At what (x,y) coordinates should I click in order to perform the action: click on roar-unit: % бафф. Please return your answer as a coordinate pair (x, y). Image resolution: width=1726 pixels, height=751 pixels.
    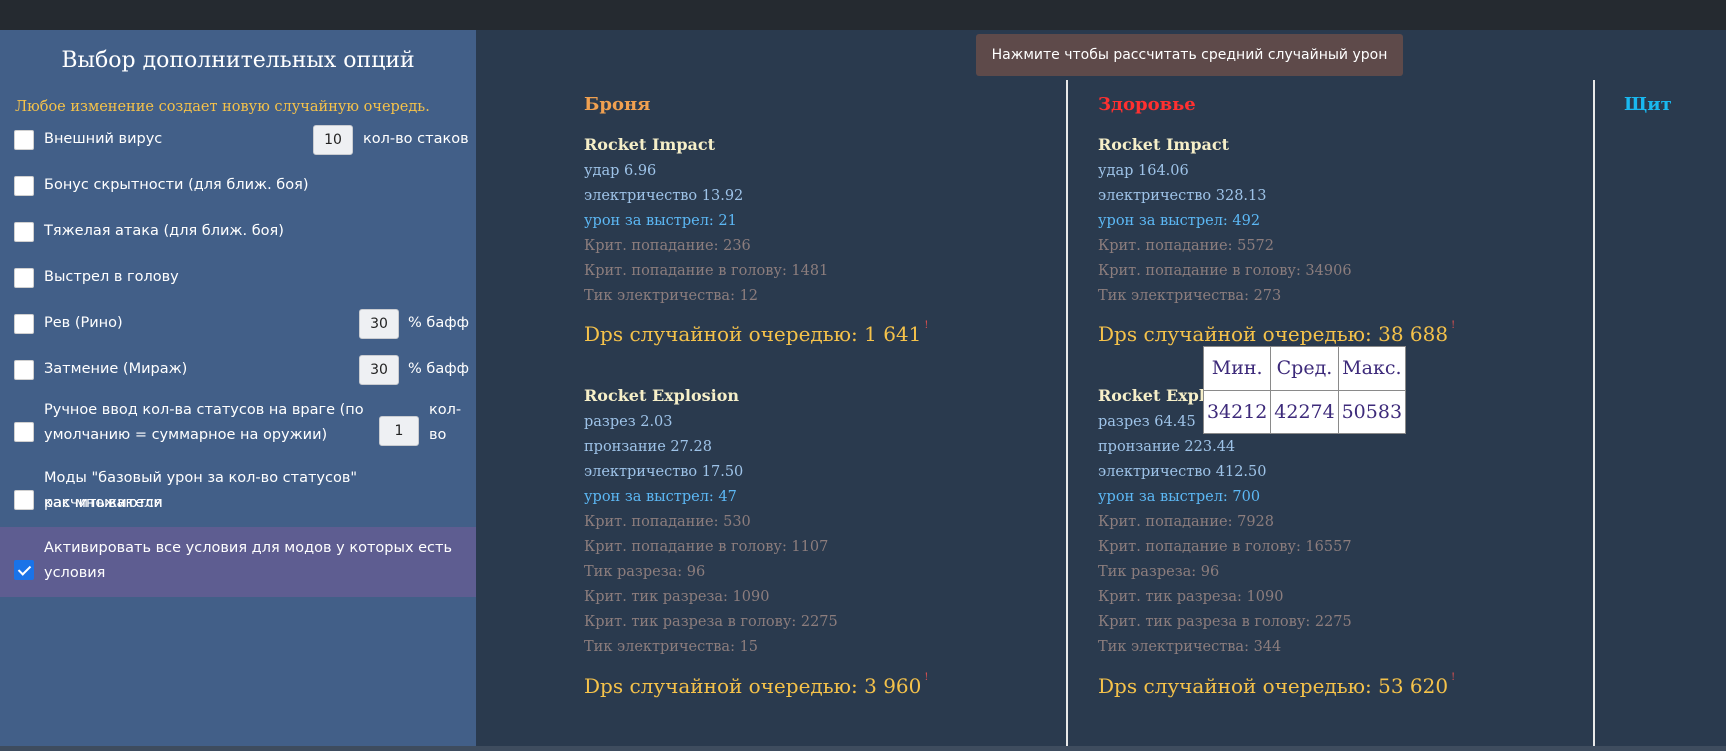
    Looking at the image, I should click on (439, 323).